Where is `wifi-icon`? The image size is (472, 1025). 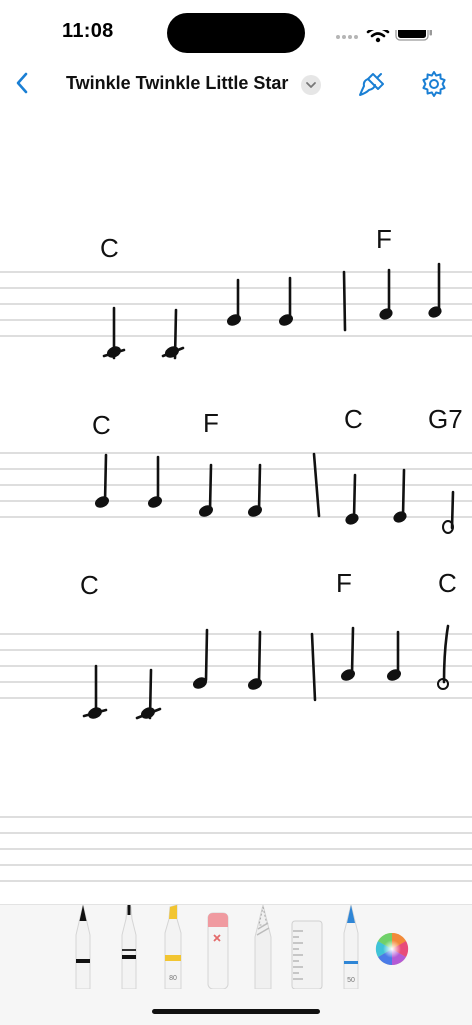 wifi-icon is located at coordinates (378, 36).